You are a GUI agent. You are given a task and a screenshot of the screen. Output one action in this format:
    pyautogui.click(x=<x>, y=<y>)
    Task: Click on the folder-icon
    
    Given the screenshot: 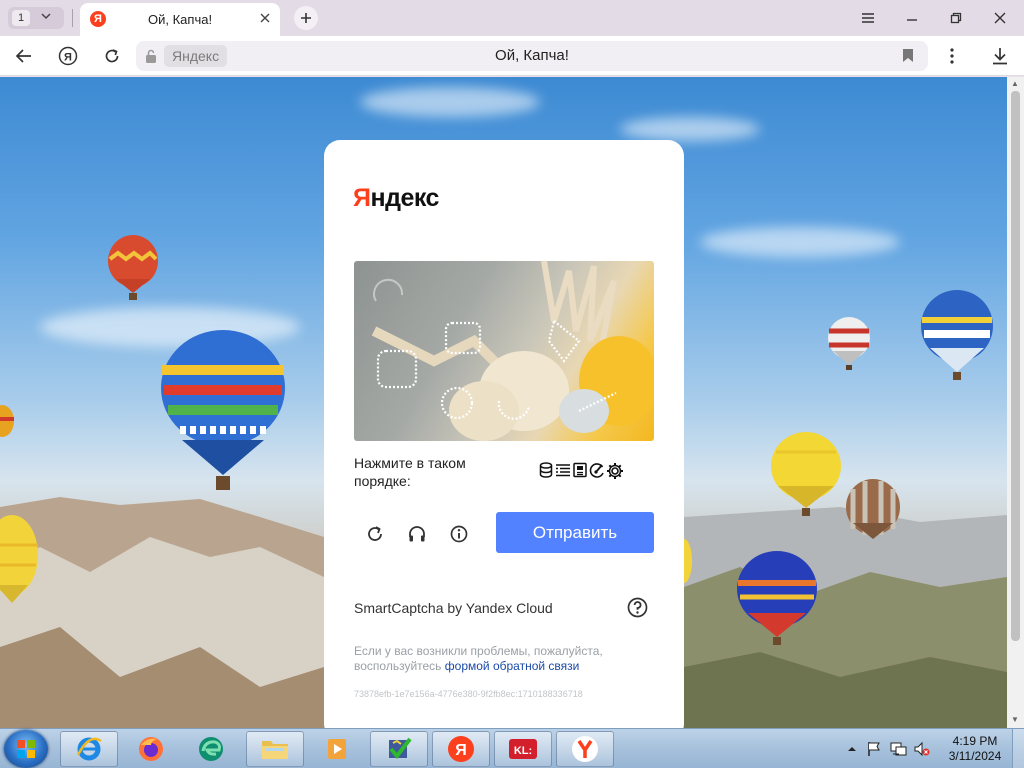 What is the action you would take?
    pyautogui.click(x=275, y=750)
    